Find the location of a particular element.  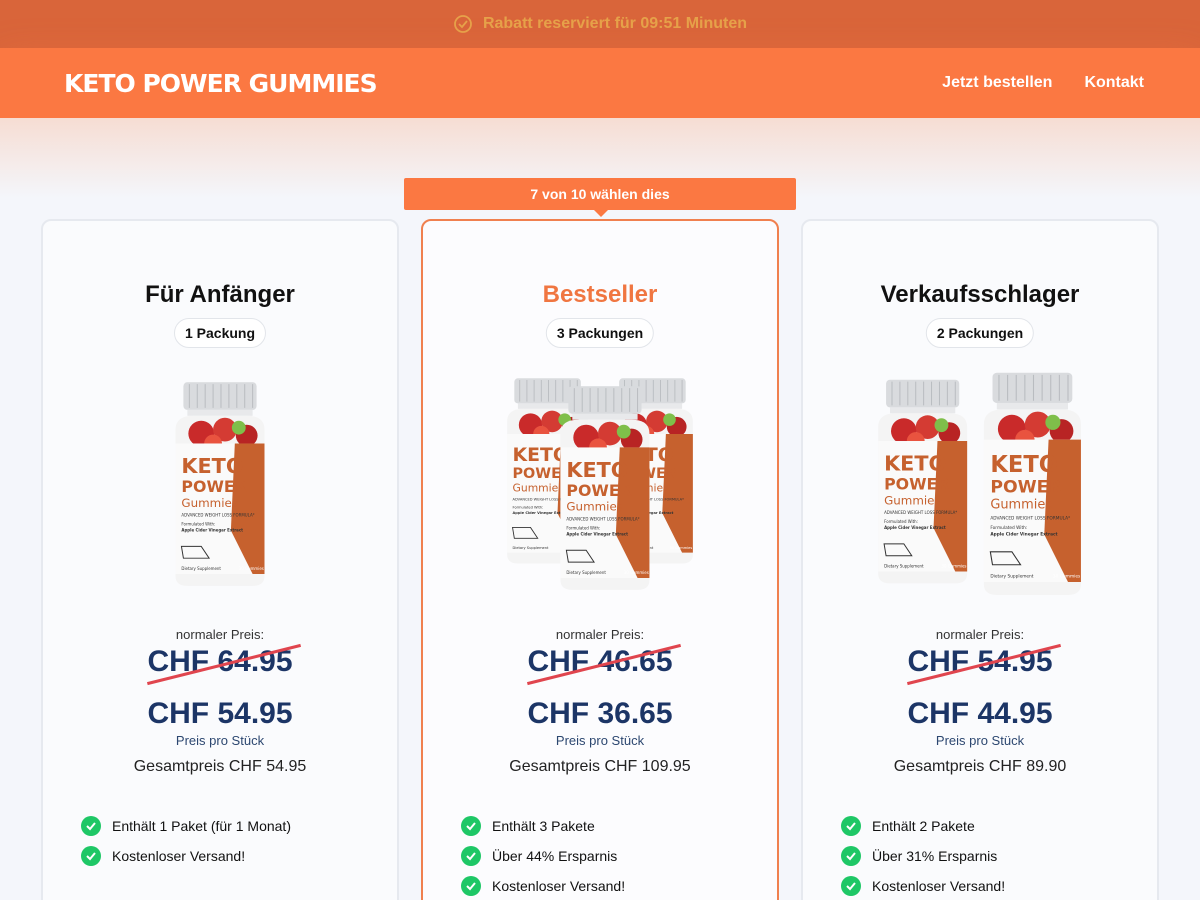

feature-item: Enthält 1 Paket (für 1 Monat) is located at coordinates (186, 826).